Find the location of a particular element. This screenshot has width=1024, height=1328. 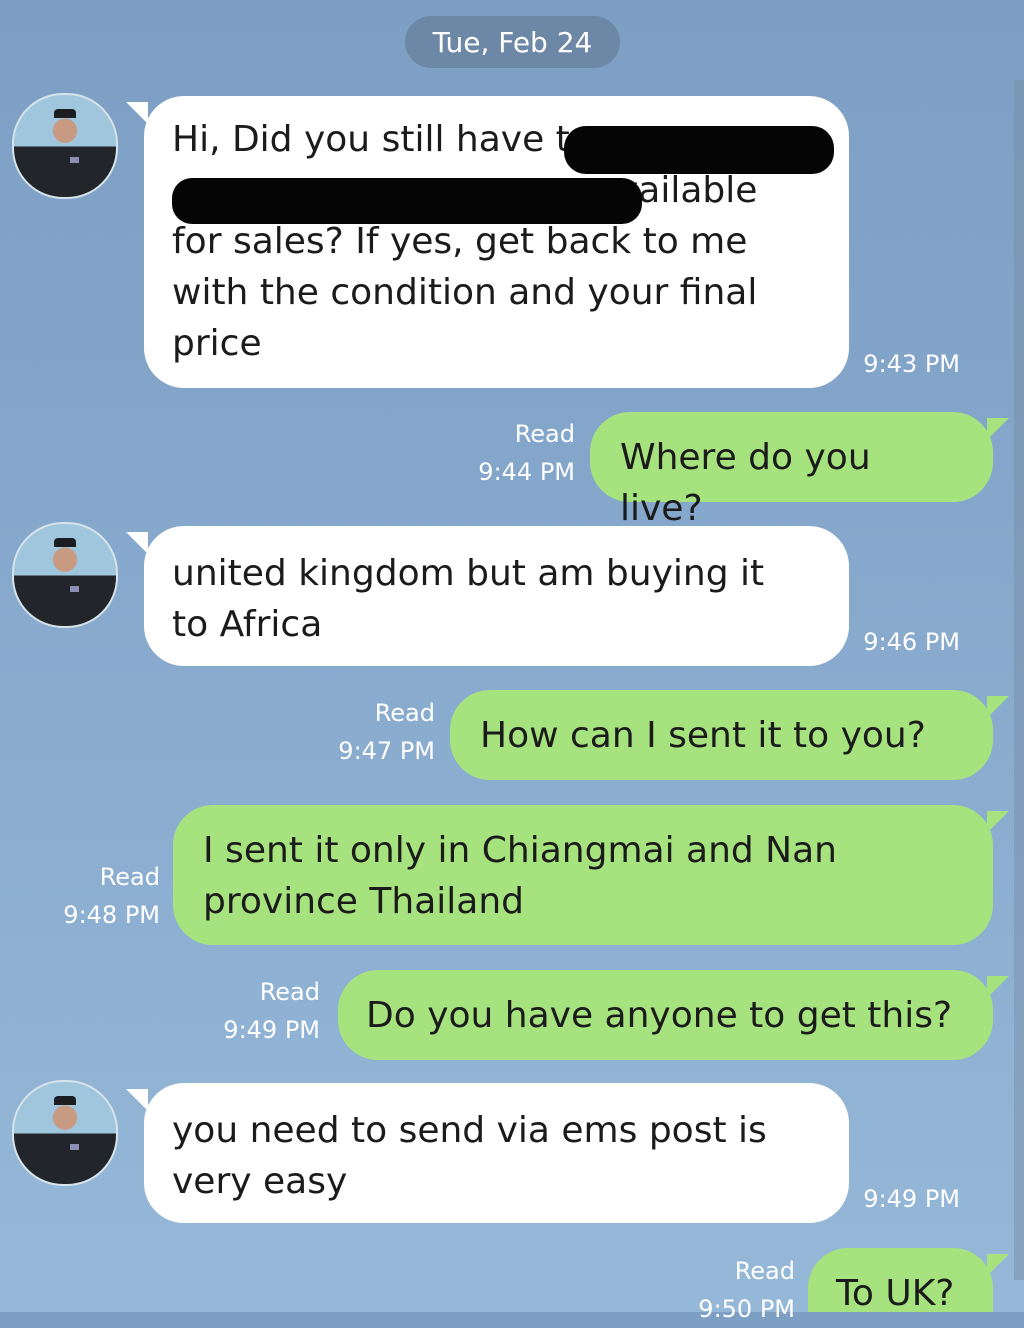

message-time: 9:43 PM is located at coordinates (911, 364).